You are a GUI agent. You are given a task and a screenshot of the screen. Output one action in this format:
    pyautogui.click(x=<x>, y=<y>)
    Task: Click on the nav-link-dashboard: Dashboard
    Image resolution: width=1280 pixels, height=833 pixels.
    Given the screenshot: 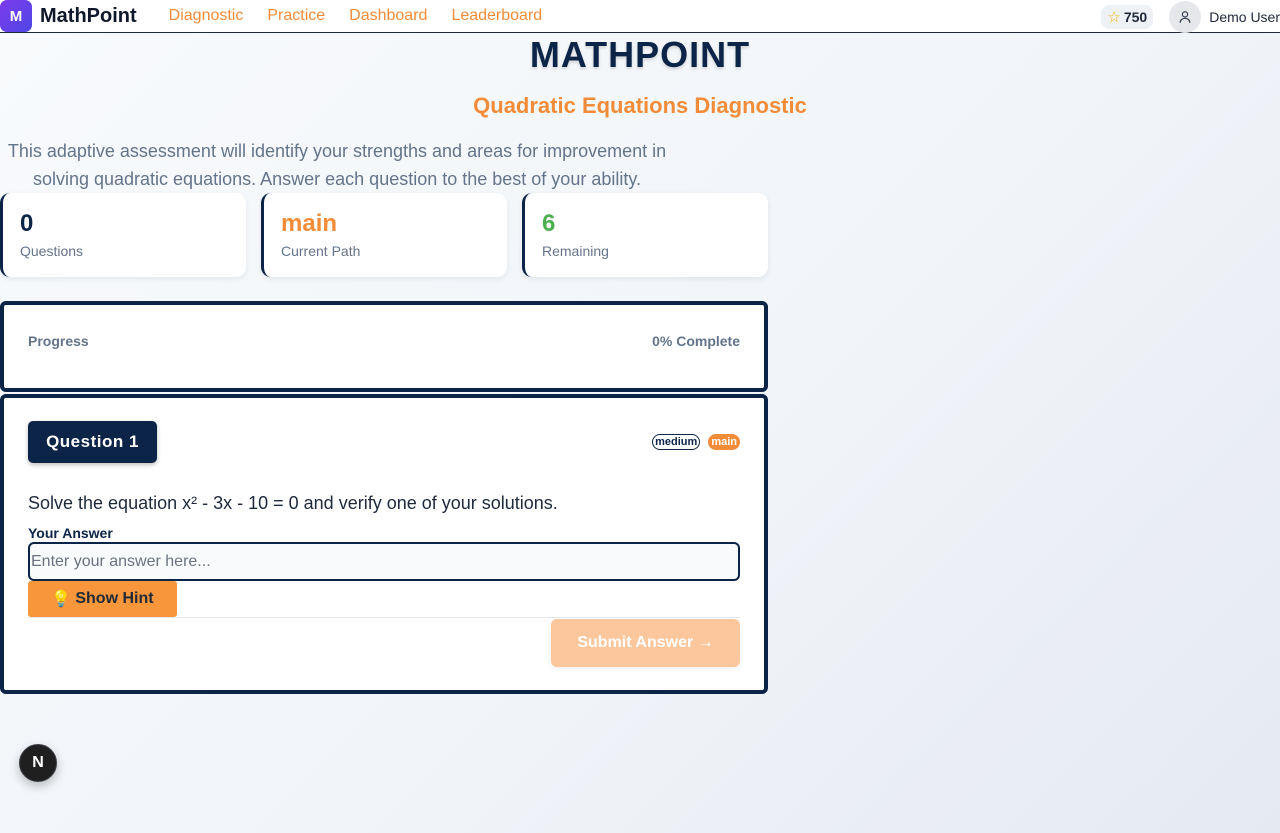 What is the action you would take?
    pyautogui.click(x=388, y=16)
    